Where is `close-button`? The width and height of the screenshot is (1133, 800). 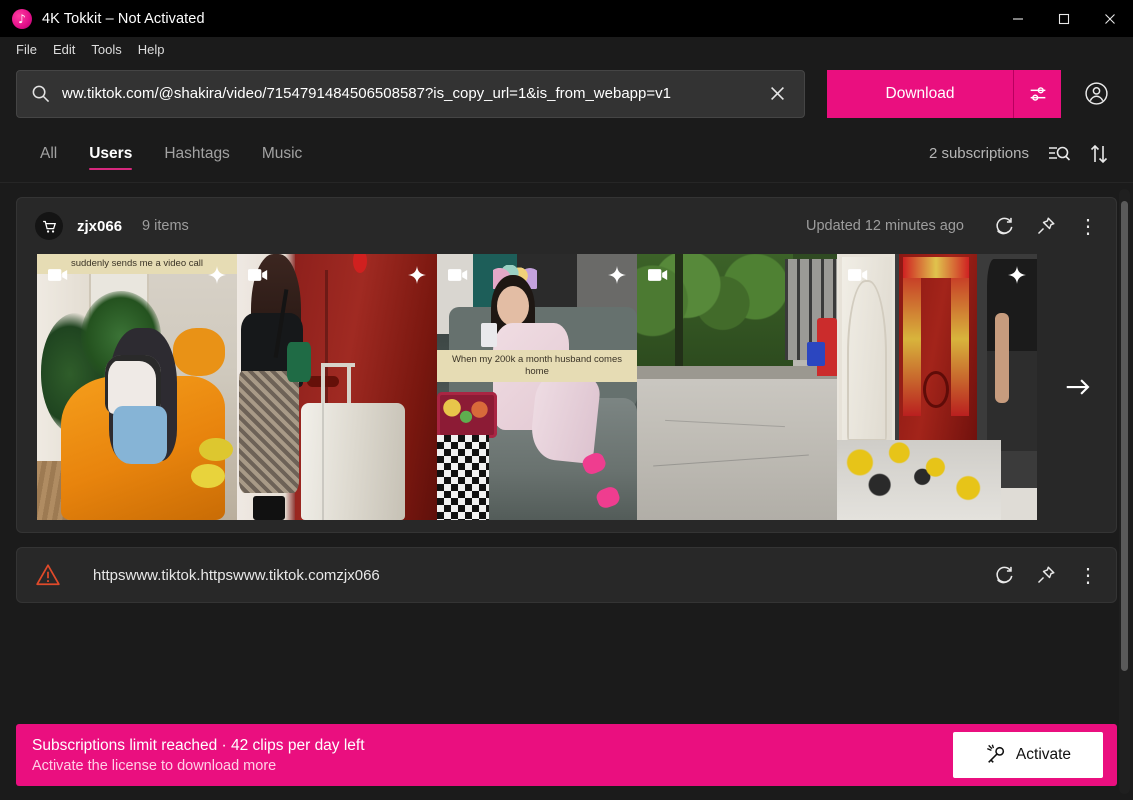
close-button is located at coordinates (1110, 18).